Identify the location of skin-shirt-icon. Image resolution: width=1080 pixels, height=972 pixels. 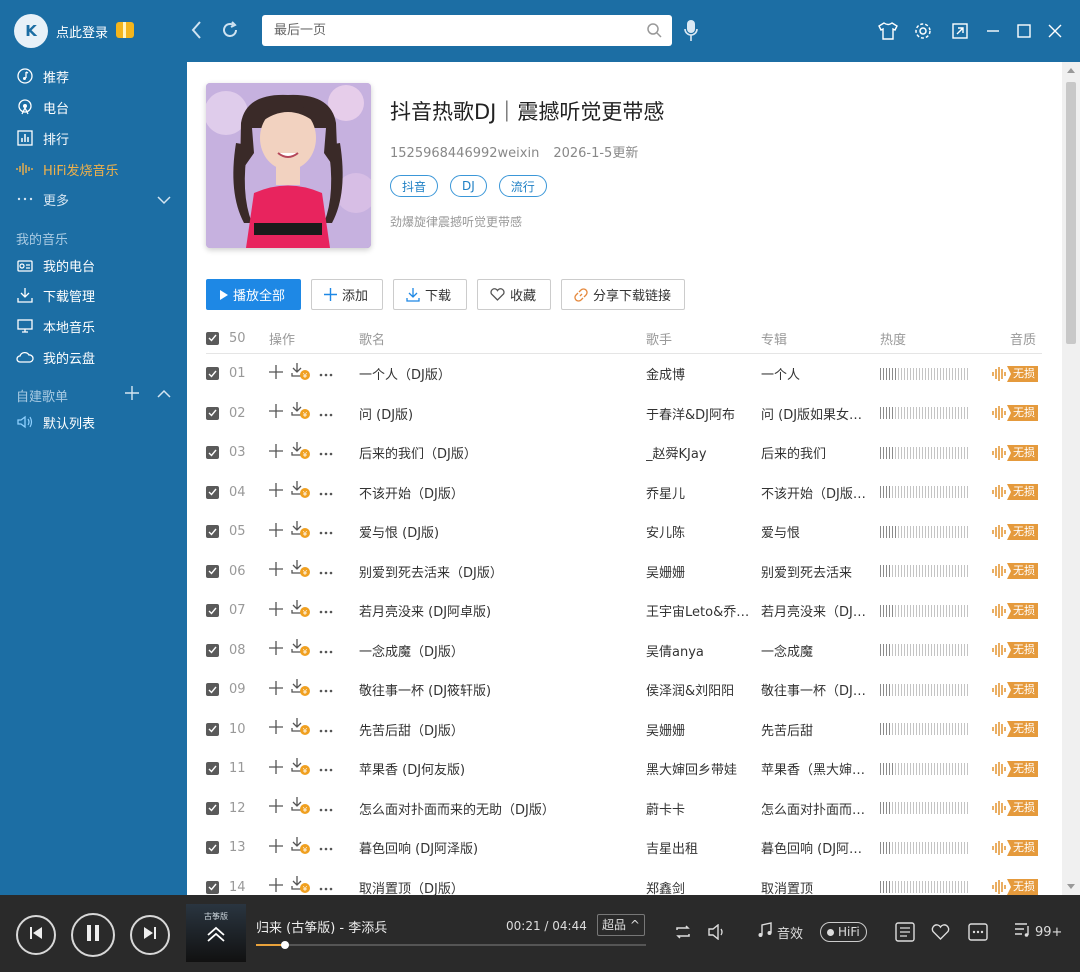
(888, 31).